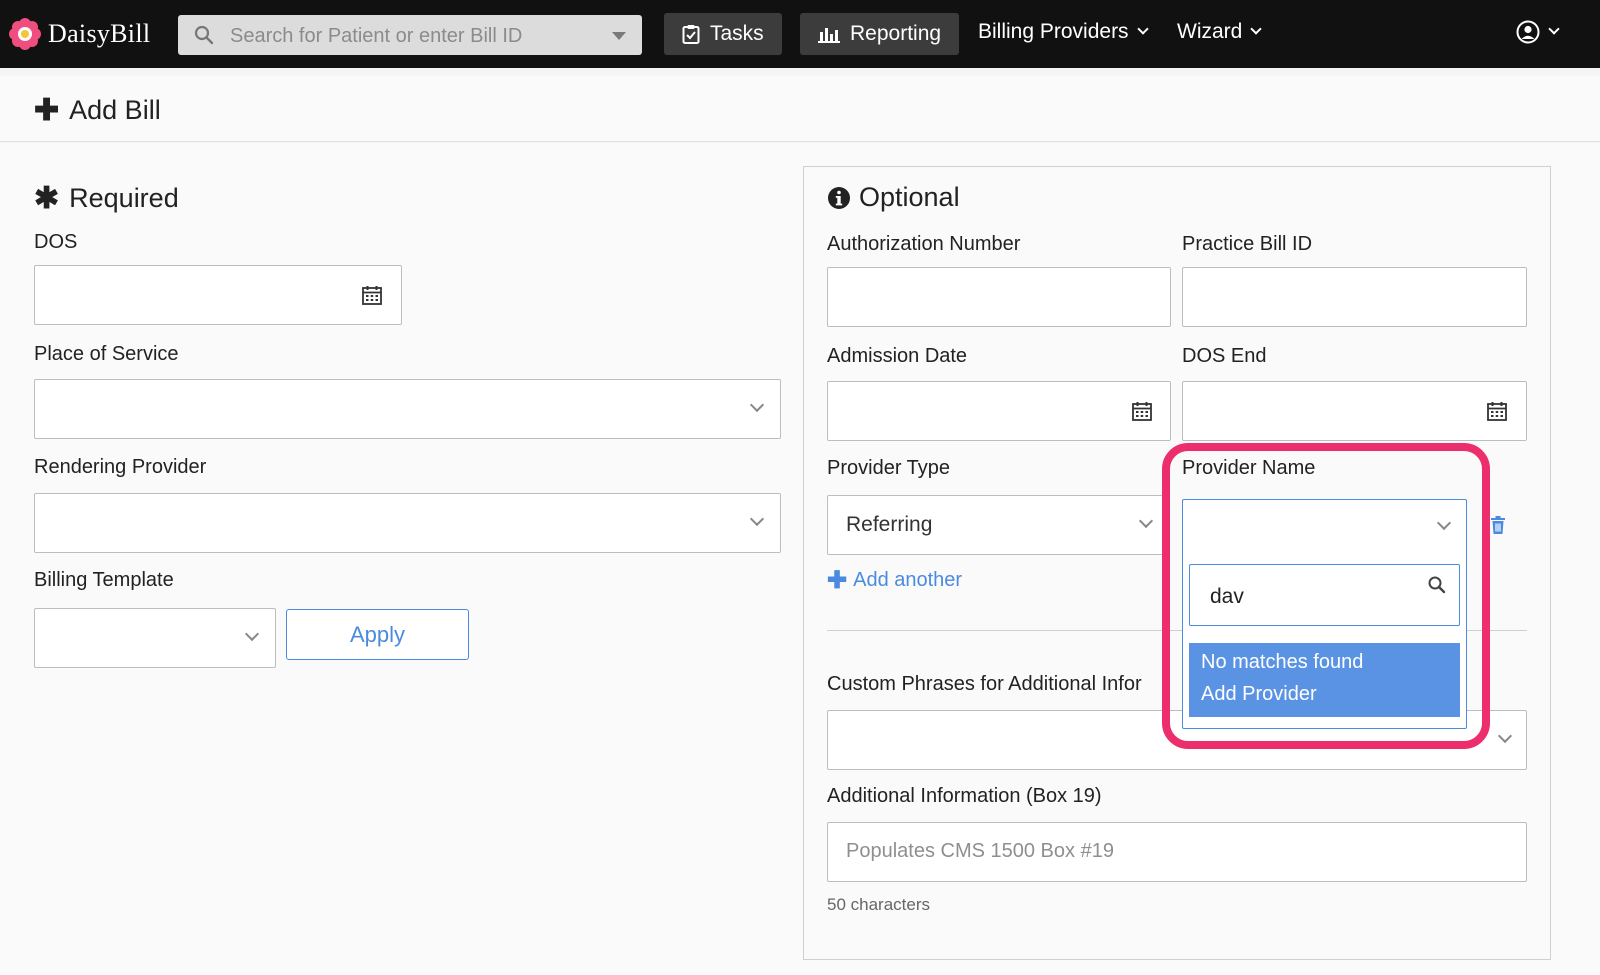 The height and width of the screenshot is (975, 1600). I want to click on additional-info-label: Additional Information (Box 19), so click(964, 796).